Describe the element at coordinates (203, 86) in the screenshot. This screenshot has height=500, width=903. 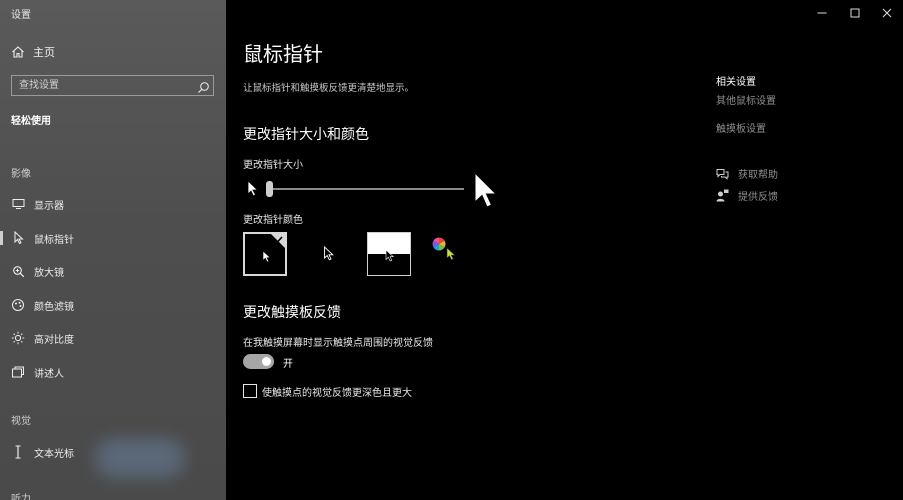
I see `search-icon` at that location.